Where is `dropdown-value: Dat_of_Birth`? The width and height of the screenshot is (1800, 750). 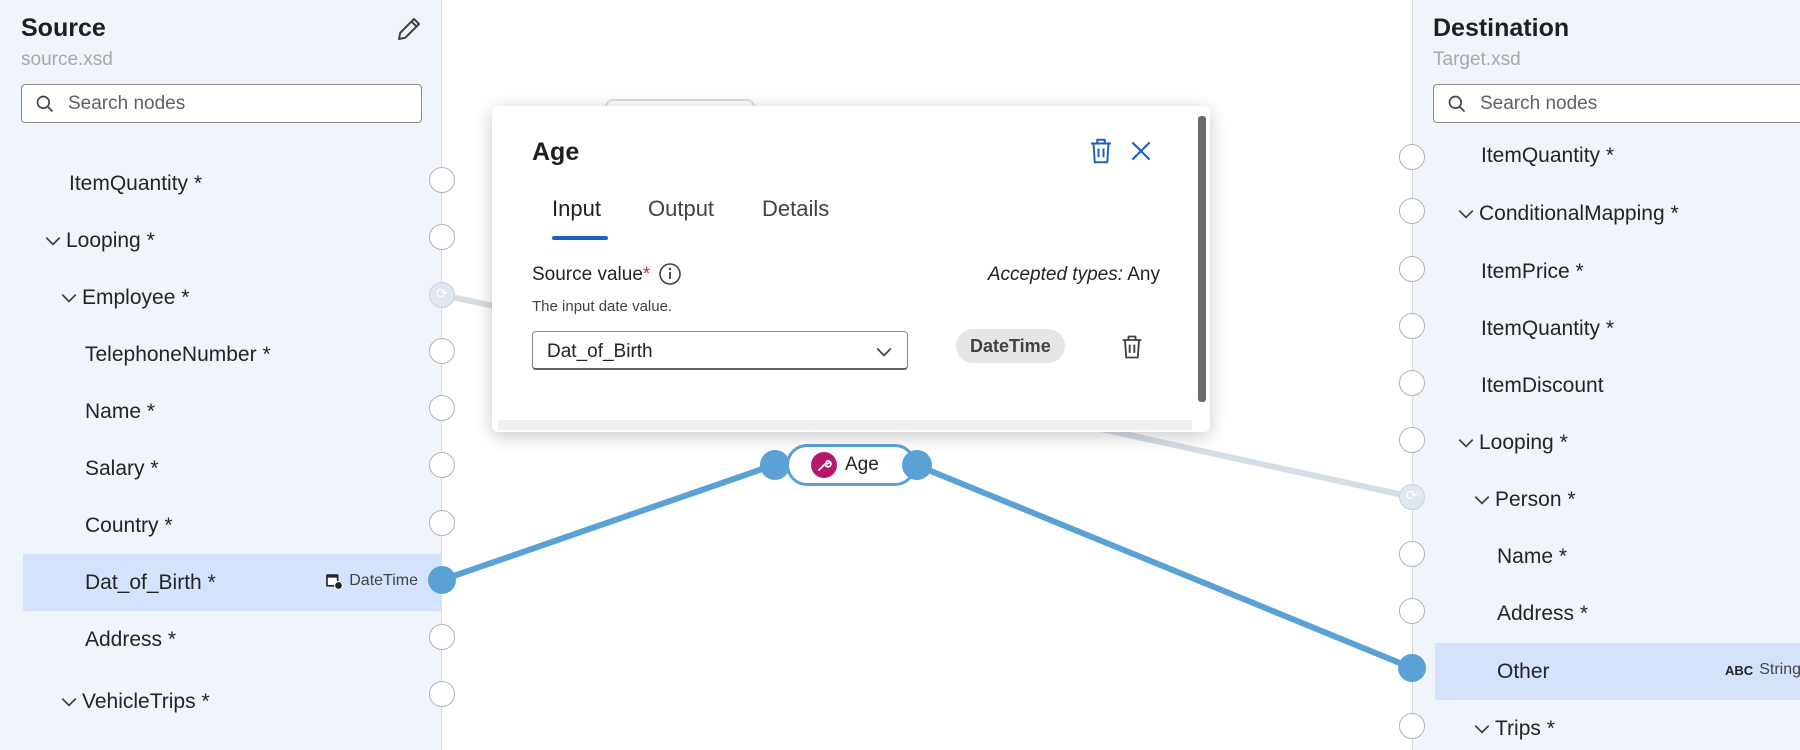 dropdown-value: Dat_of_Birth is located at coordinates (600, 351).